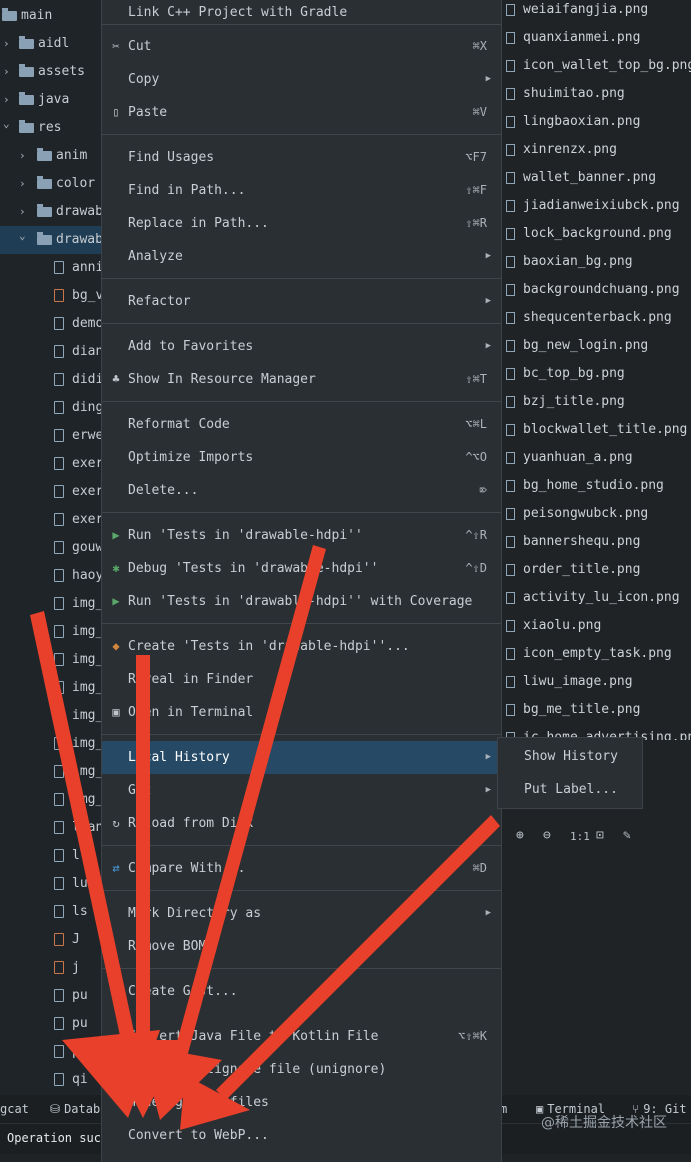  I want to click on menu-item-copy: Copy ▶, so click(301, 79).